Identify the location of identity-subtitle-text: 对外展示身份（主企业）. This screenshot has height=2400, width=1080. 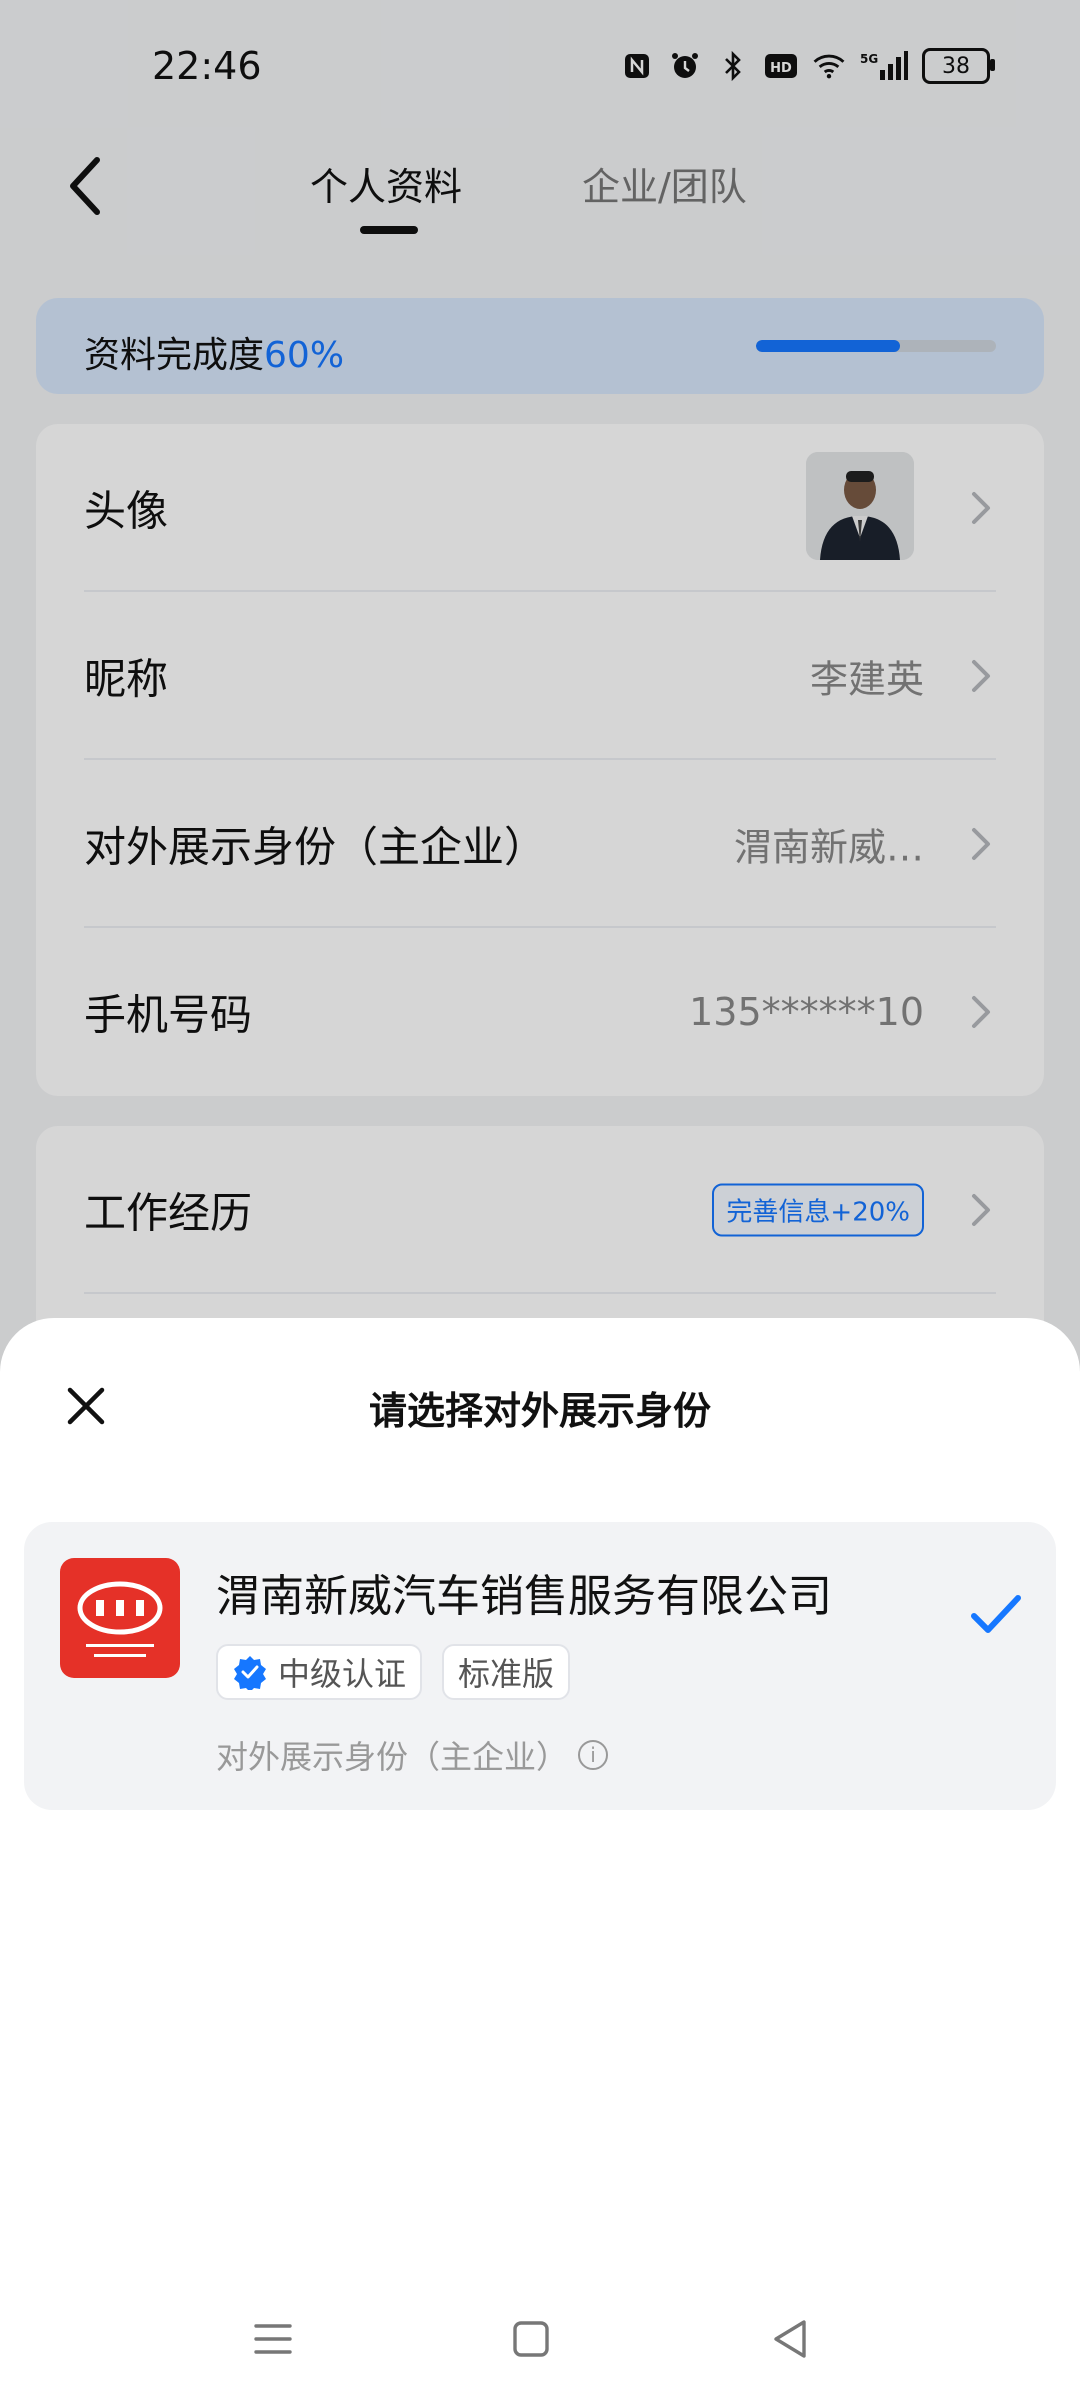
(392, 1757).